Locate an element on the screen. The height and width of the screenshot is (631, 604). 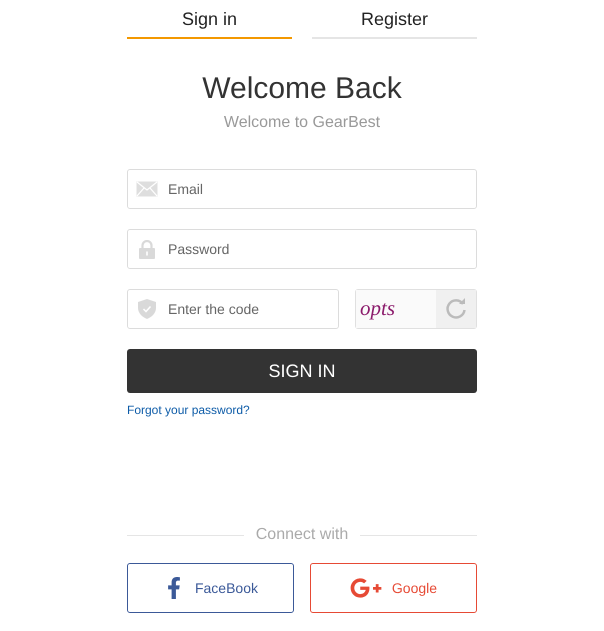
tab: Sign in is located at coordinates (209, 19).